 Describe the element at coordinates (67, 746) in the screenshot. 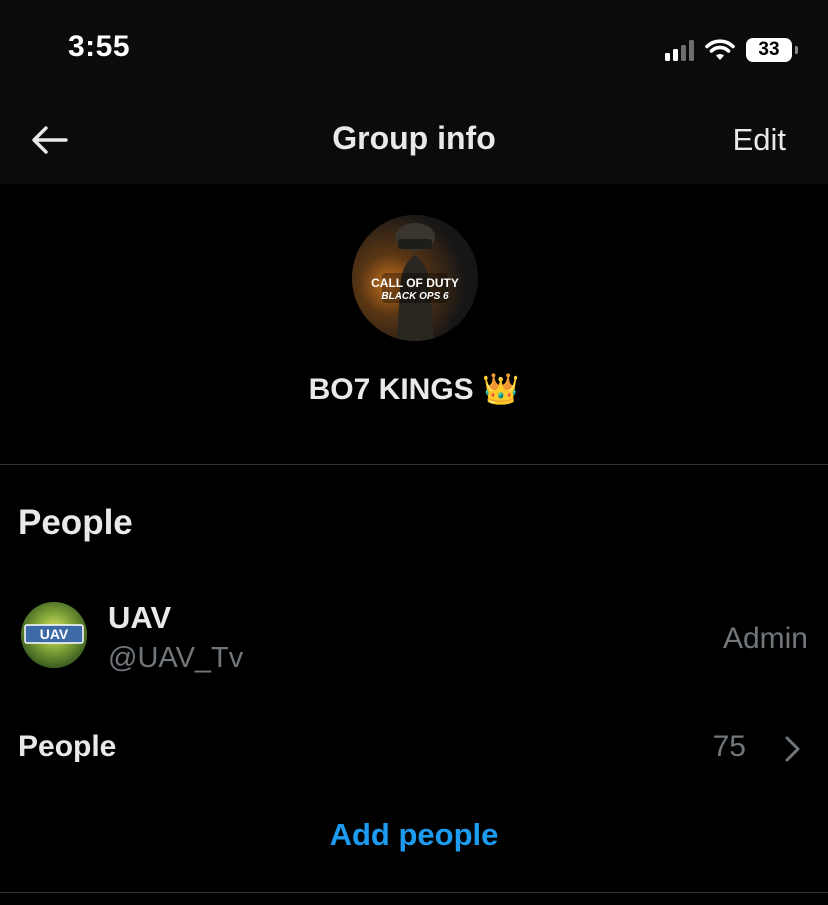

I see `people-row-label: People` at that location.